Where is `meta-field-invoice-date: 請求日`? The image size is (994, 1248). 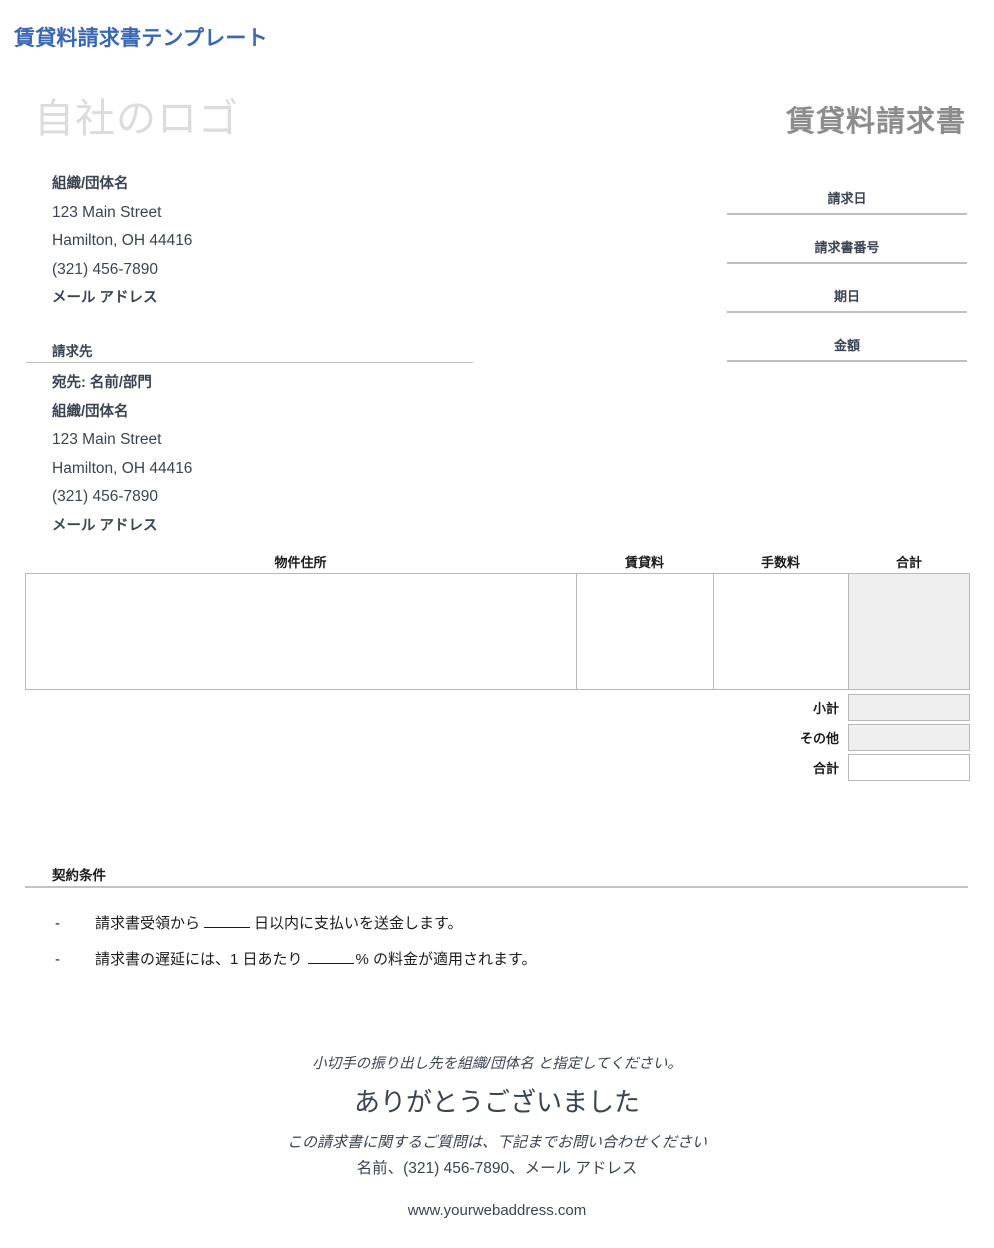 meta-field-invoice-date: 請求日 is located at coordinates (847, 190).